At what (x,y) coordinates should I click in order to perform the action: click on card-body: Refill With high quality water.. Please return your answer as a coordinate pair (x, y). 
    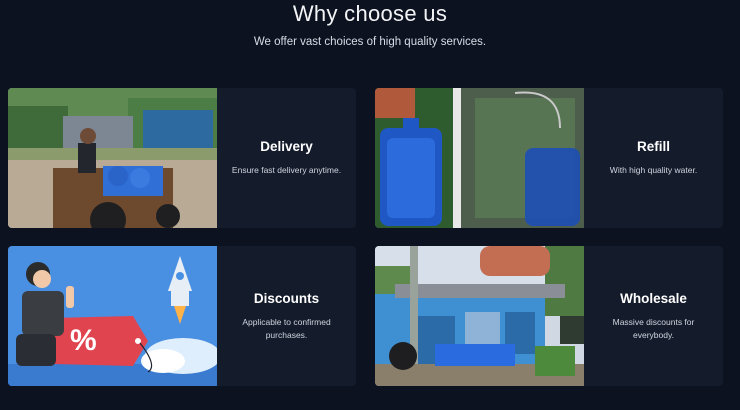
    Looking at the image, I should click on (653, 158).